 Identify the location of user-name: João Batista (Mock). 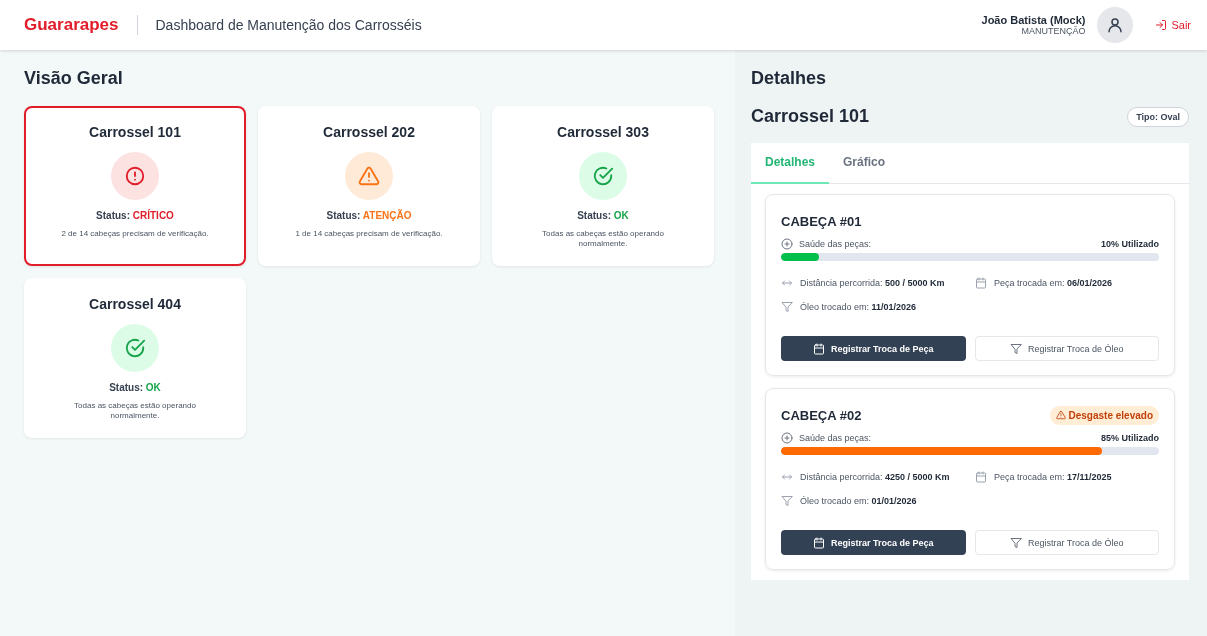
(1033, 20).